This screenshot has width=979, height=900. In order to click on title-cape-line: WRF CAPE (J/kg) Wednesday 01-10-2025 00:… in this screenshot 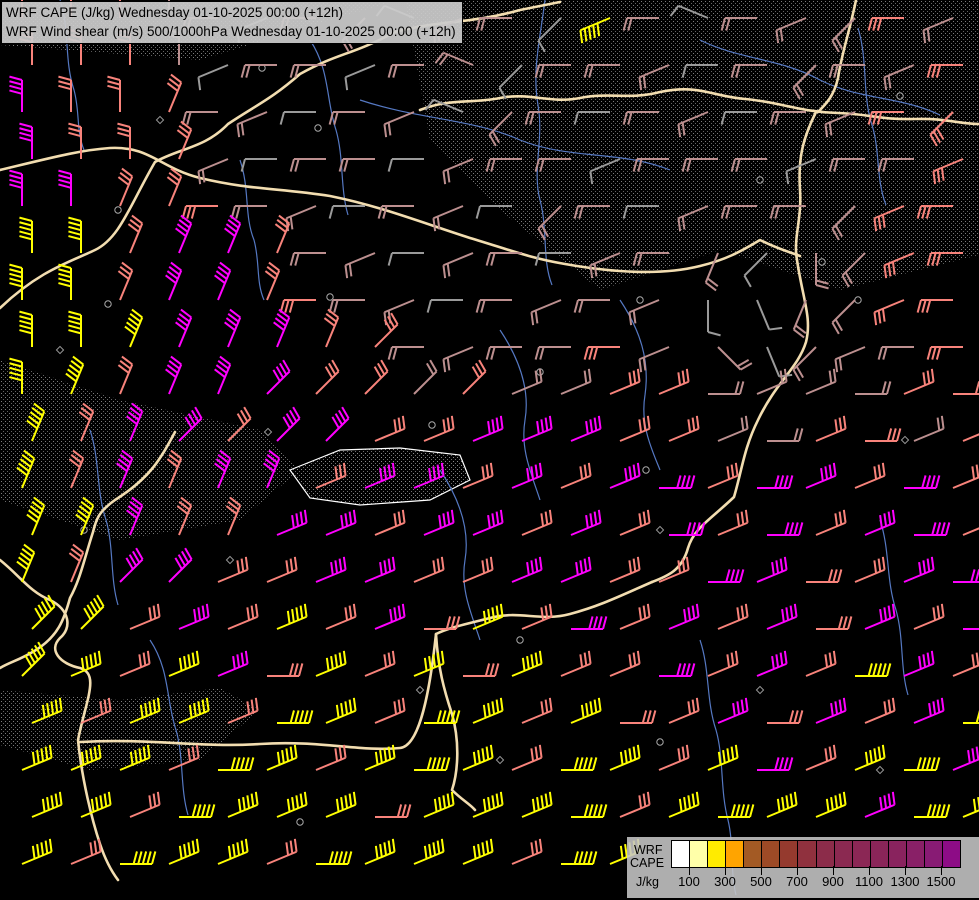, I will do `click(175, 12)`.